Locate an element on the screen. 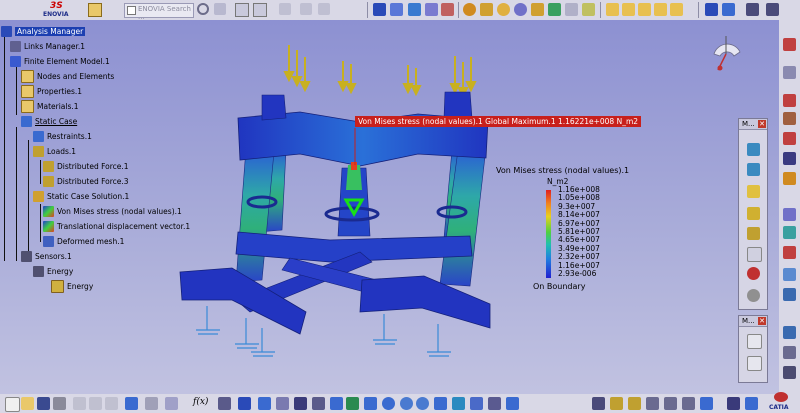 Image resolution: width=800 pixels, height=413 pixels. whats-this-icon is located at coordinates (171, 403).